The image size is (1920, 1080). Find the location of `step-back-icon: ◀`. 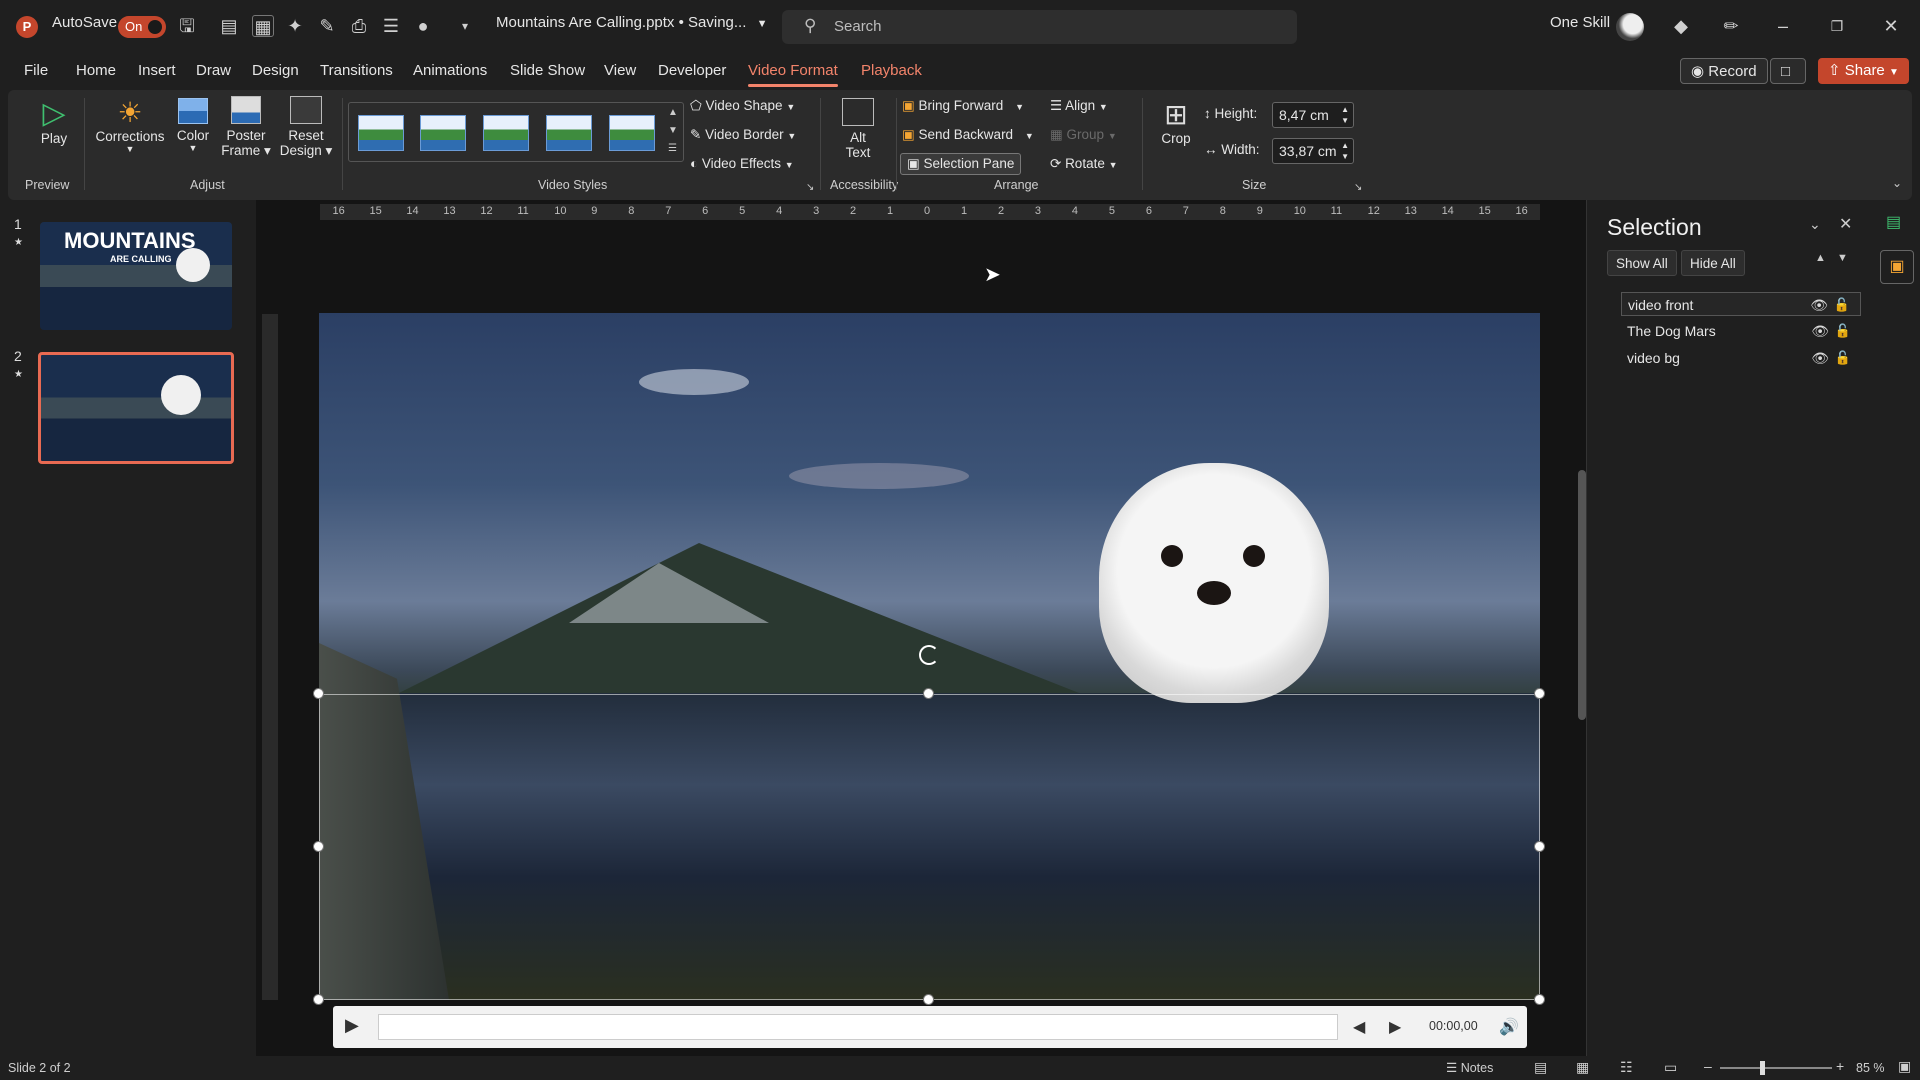

step-back-icon: ◀ is located at coordinates (1359, 1027).